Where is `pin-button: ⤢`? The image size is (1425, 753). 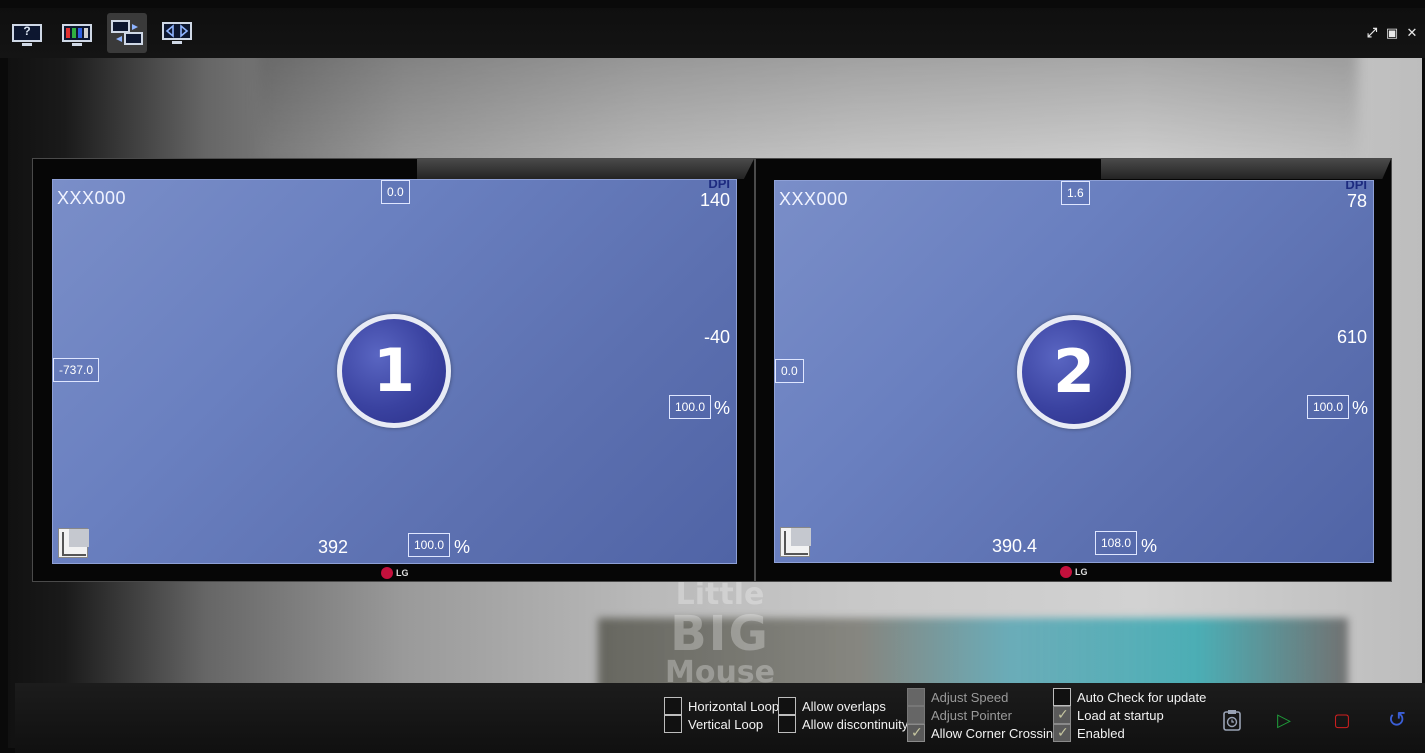
pin-button: ⤢ is located at coordinates (1372, 33).